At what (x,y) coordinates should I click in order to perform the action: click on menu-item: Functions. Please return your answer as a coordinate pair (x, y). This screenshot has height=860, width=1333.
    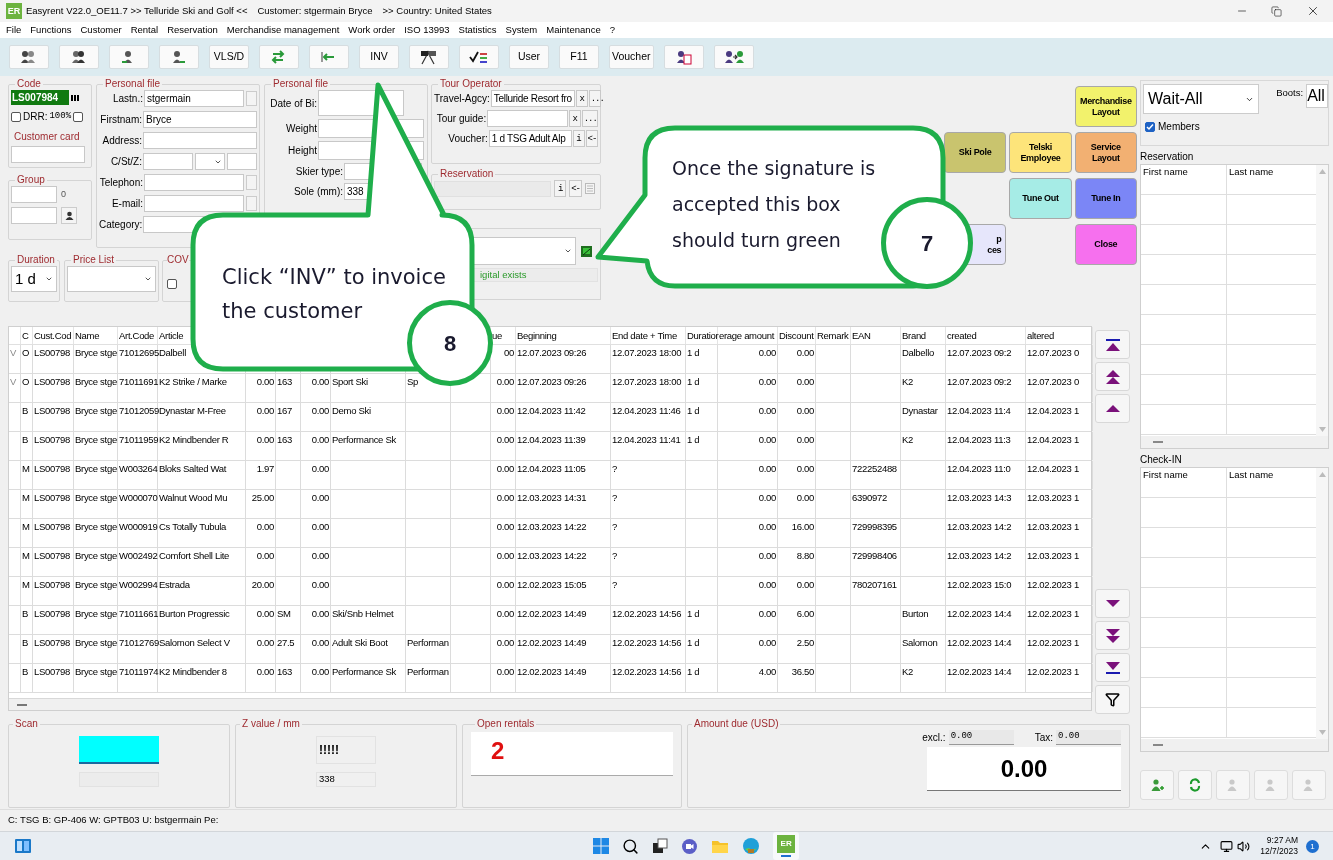
    Looking at the image, I should click on (51, 30).